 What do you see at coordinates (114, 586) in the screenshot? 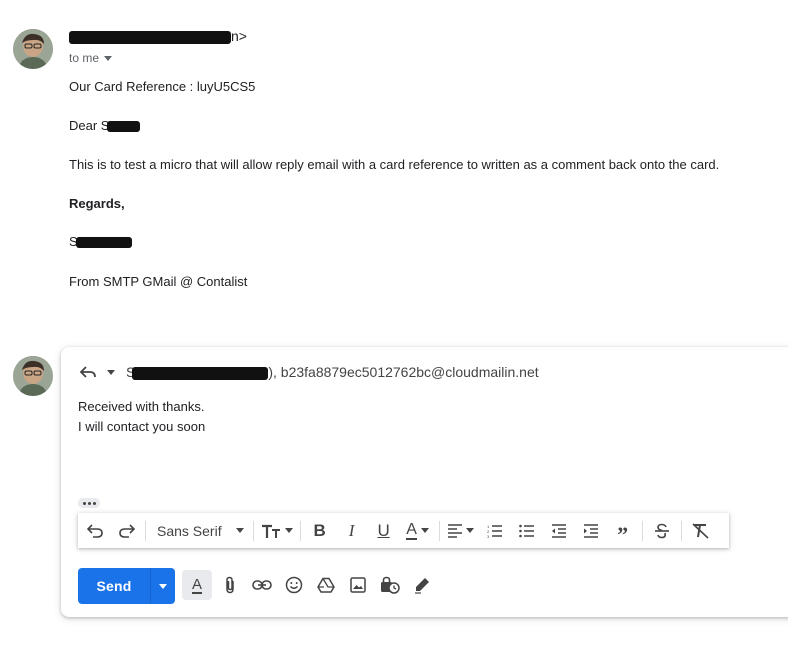
I see `send-button: Send` at bounding box center [114, 586].